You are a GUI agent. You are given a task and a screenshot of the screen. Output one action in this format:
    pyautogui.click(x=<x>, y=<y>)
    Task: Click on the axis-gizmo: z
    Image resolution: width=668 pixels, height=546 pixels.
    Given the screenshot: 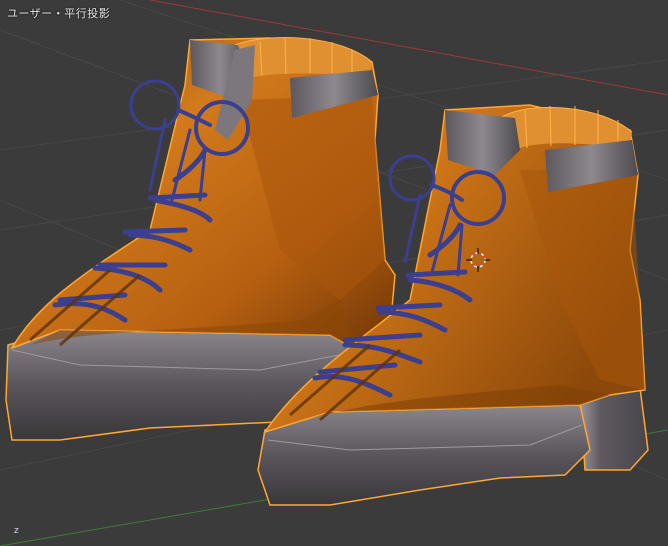 What is the action you would take?
    pyautogui.click(x=20, y=532)
    